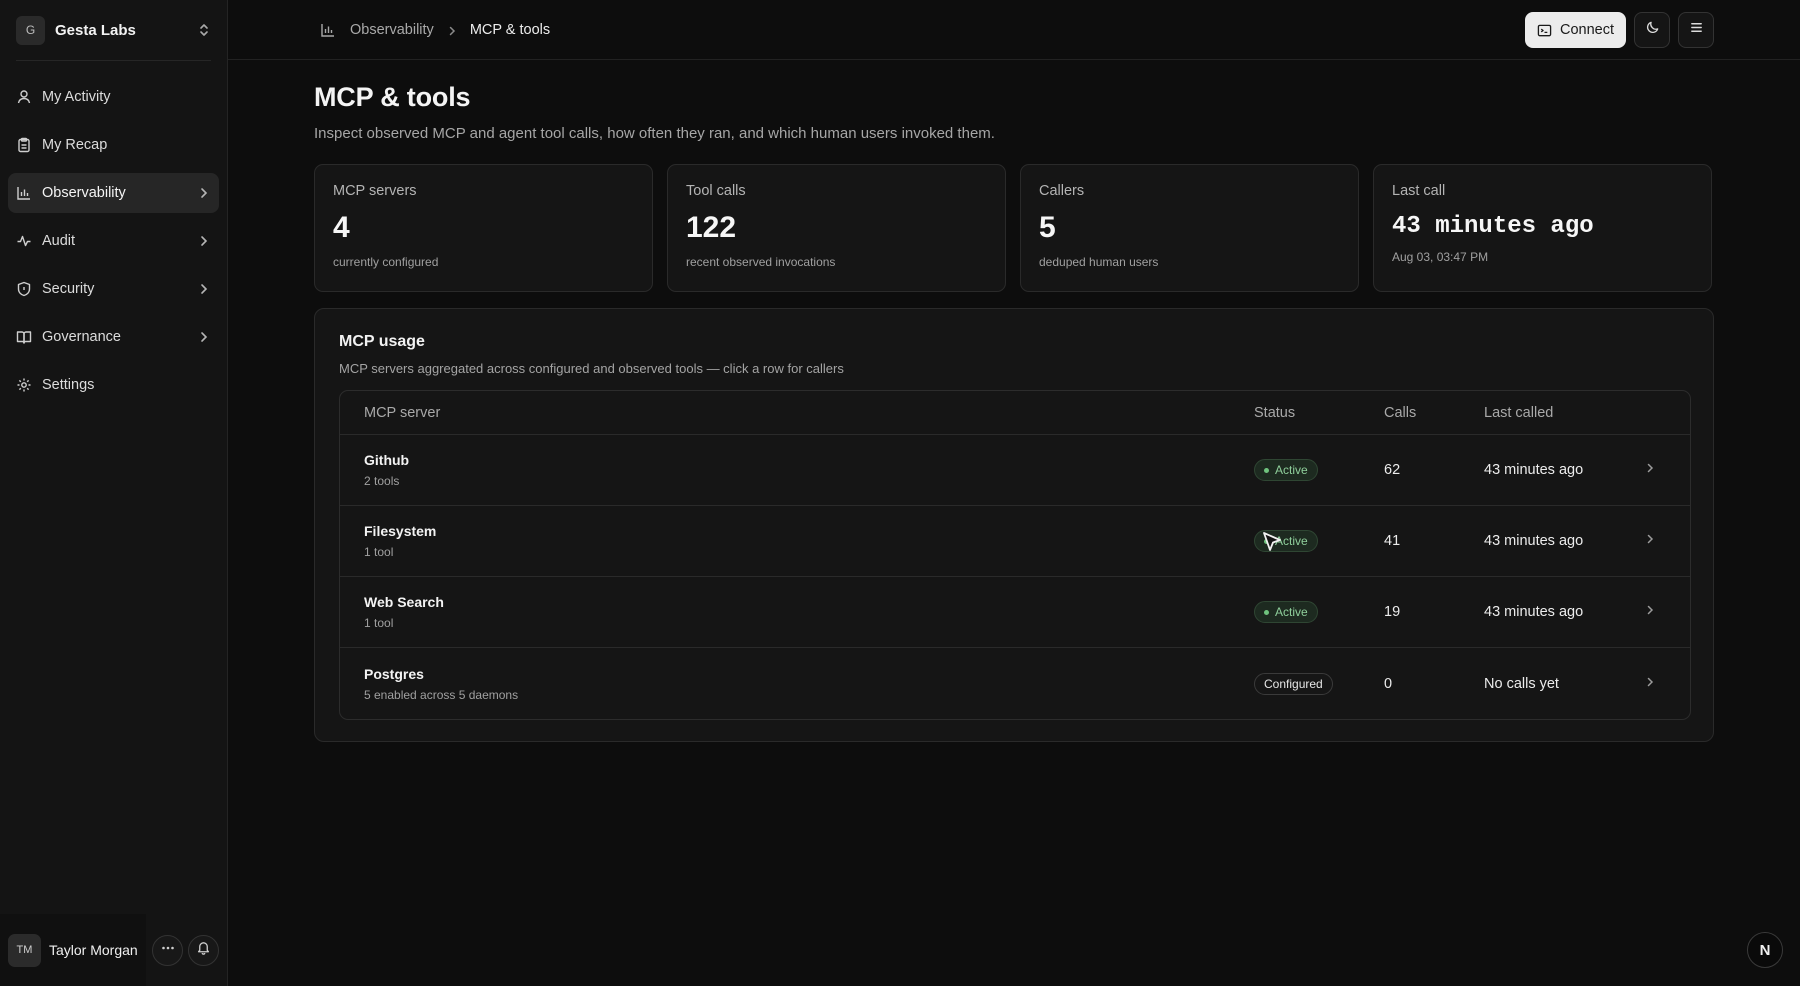  Describe the element at coordinates (379, 552) in the screenshot. I see `server-tools: 1 tool` at that location.